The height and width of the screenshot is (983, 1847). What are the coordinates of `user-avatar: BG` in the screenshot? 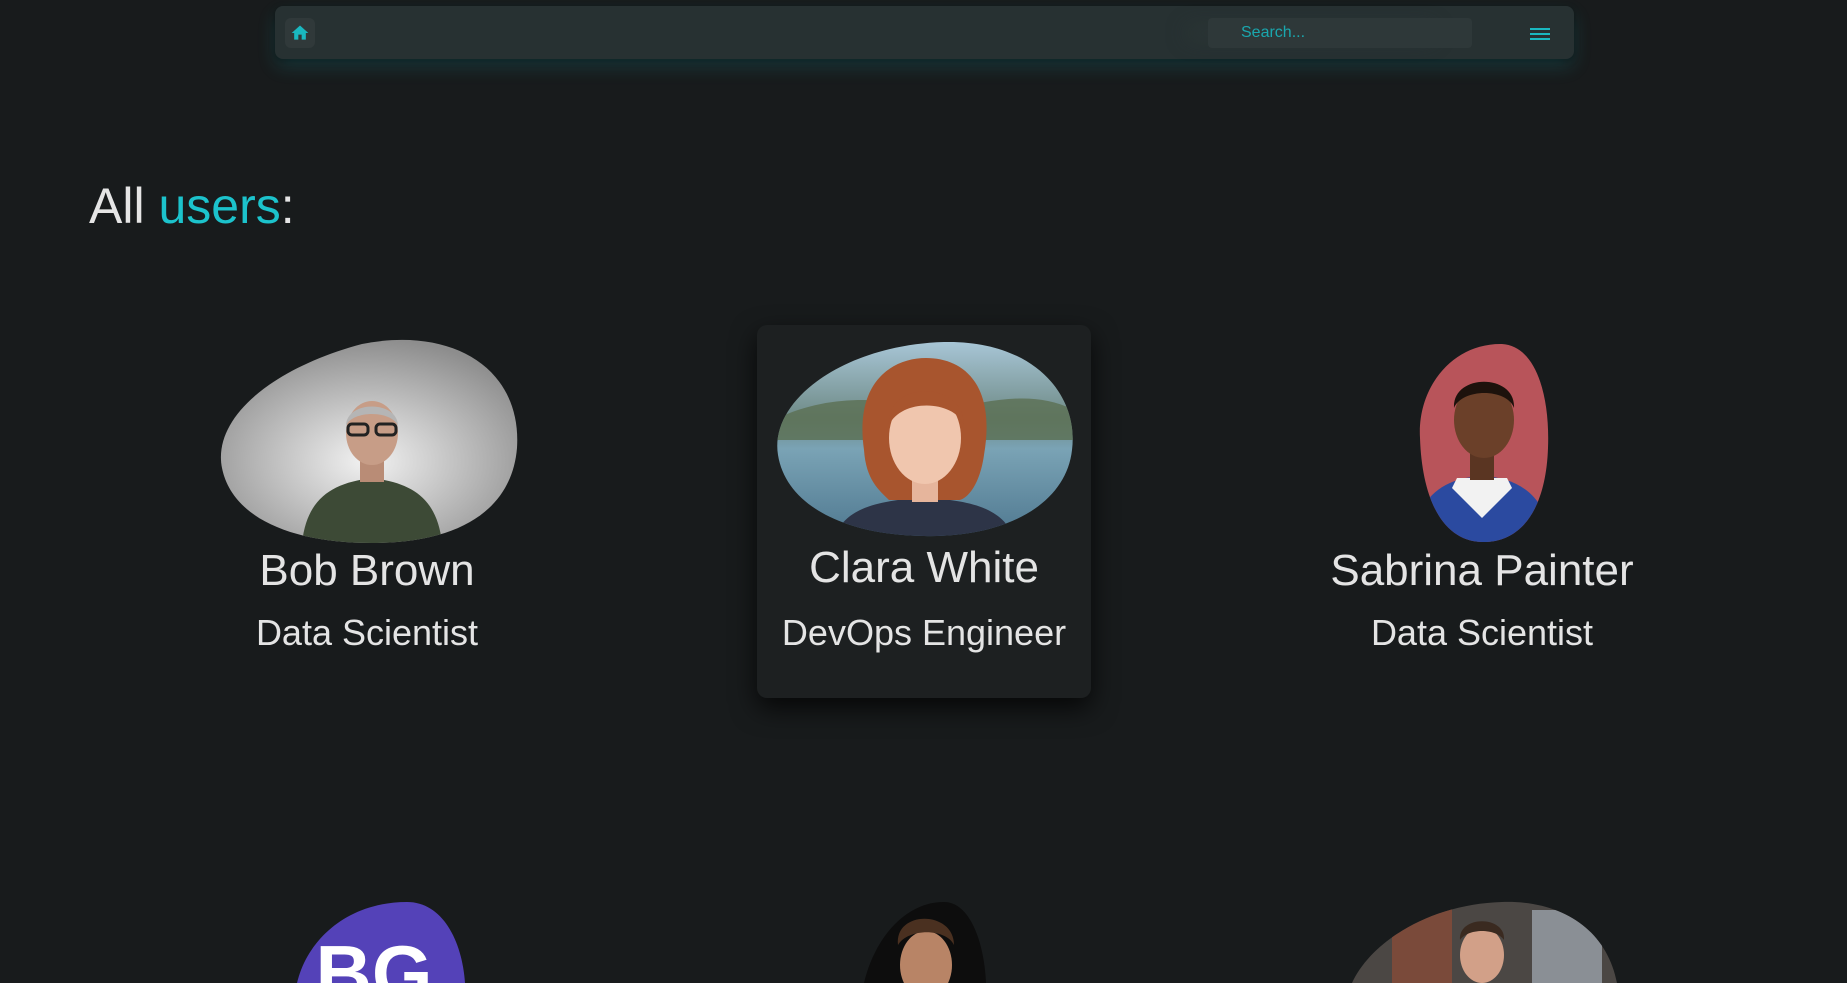 It's located at (381, 942).